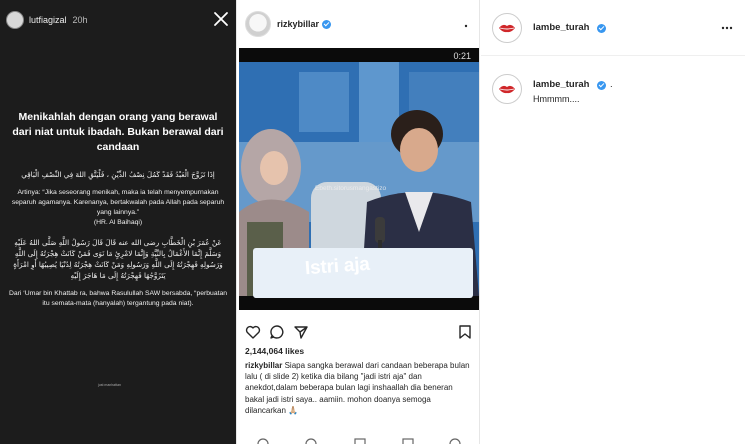  What do you see at coordinates (118, 20) in the screenshot?
I see `story-header: lutfiagizal 20h` at bounding box center [118, 20].